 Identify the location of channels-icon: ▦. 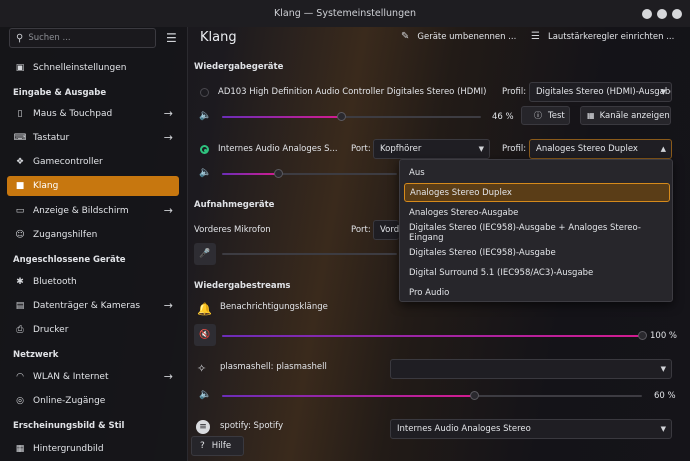
(591, 115).